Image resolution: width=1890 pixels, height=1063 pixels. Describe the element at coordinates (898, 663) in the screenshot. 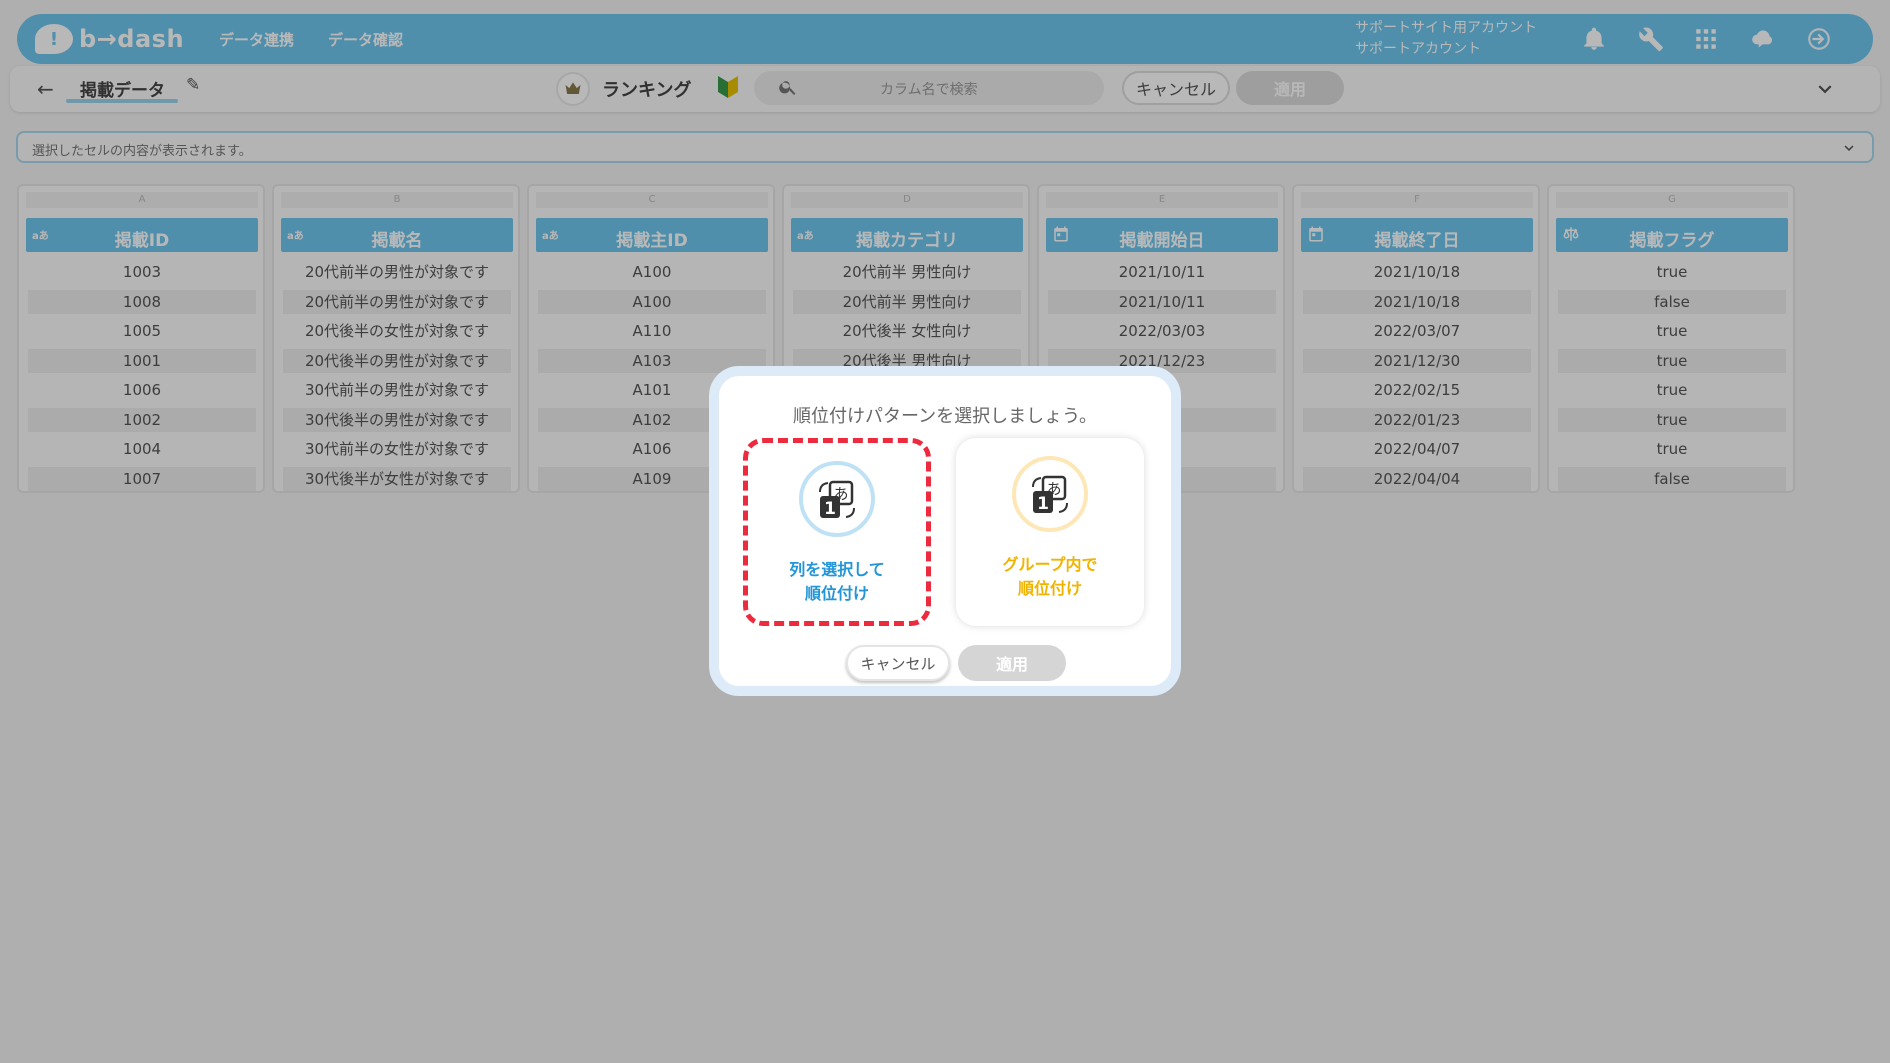

I see `modal-cancel-button: キャンセル` at that location.